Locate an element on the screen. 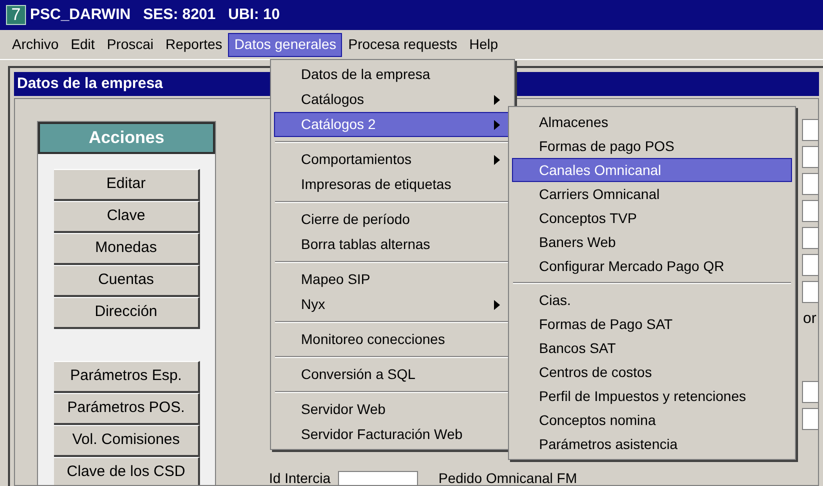 The image size is (823, 486). action-button: Monedas is located at coordinates (127, 249).